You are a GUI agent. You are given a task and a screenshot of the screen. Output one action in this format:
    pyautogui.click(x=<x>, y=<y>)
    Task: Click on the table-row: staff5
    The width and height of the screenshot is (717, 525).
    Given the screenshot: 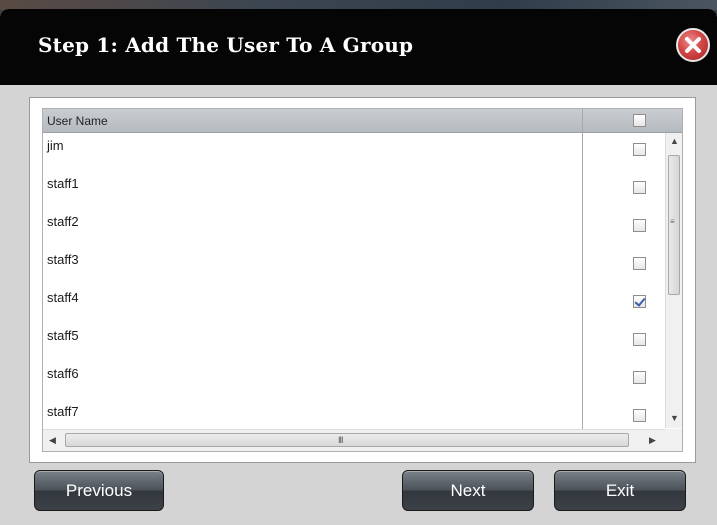 What is the action you would take?
    pyautogui.click(x=344, y=341)
    